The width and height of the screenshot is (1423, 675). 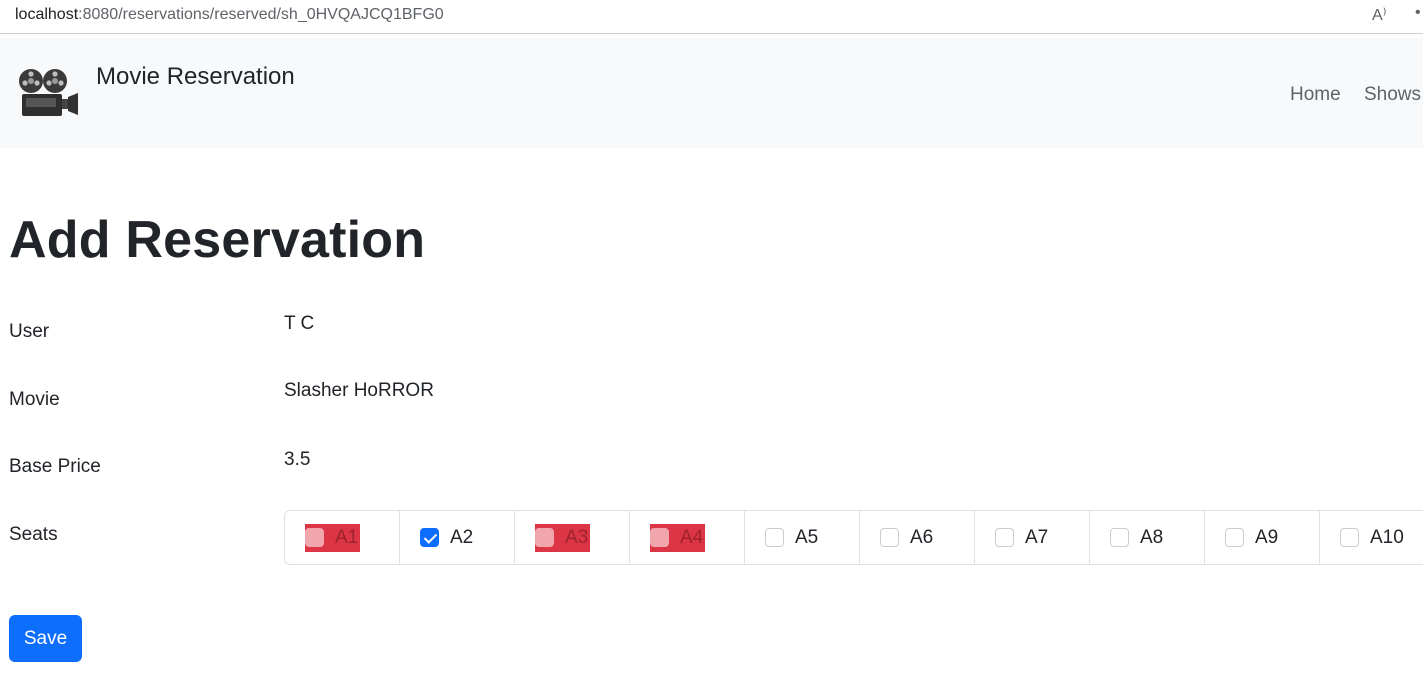 I want to click on seat-a2: A2, so click(x=457, y=537).